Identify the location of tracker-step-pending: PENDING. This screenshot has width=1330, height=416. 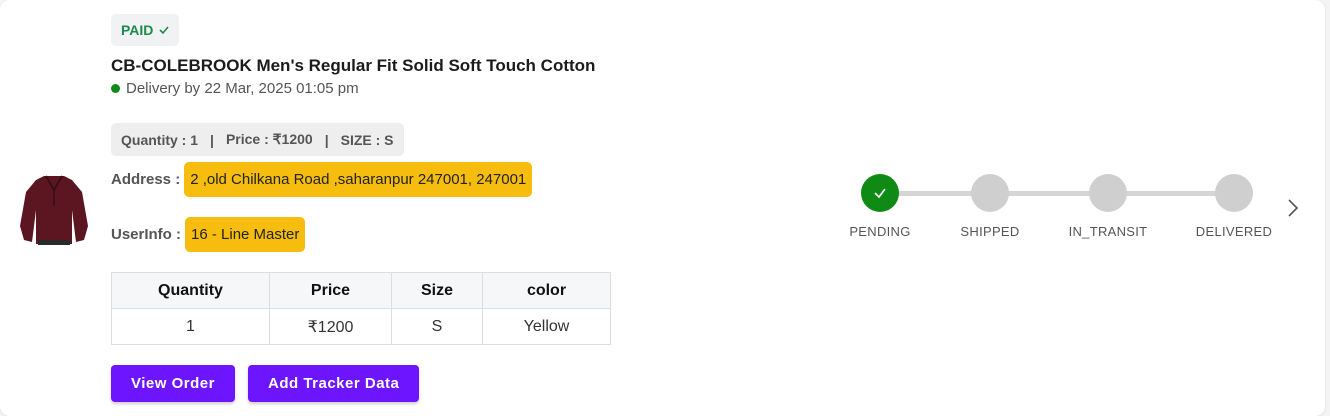
(880, 206).